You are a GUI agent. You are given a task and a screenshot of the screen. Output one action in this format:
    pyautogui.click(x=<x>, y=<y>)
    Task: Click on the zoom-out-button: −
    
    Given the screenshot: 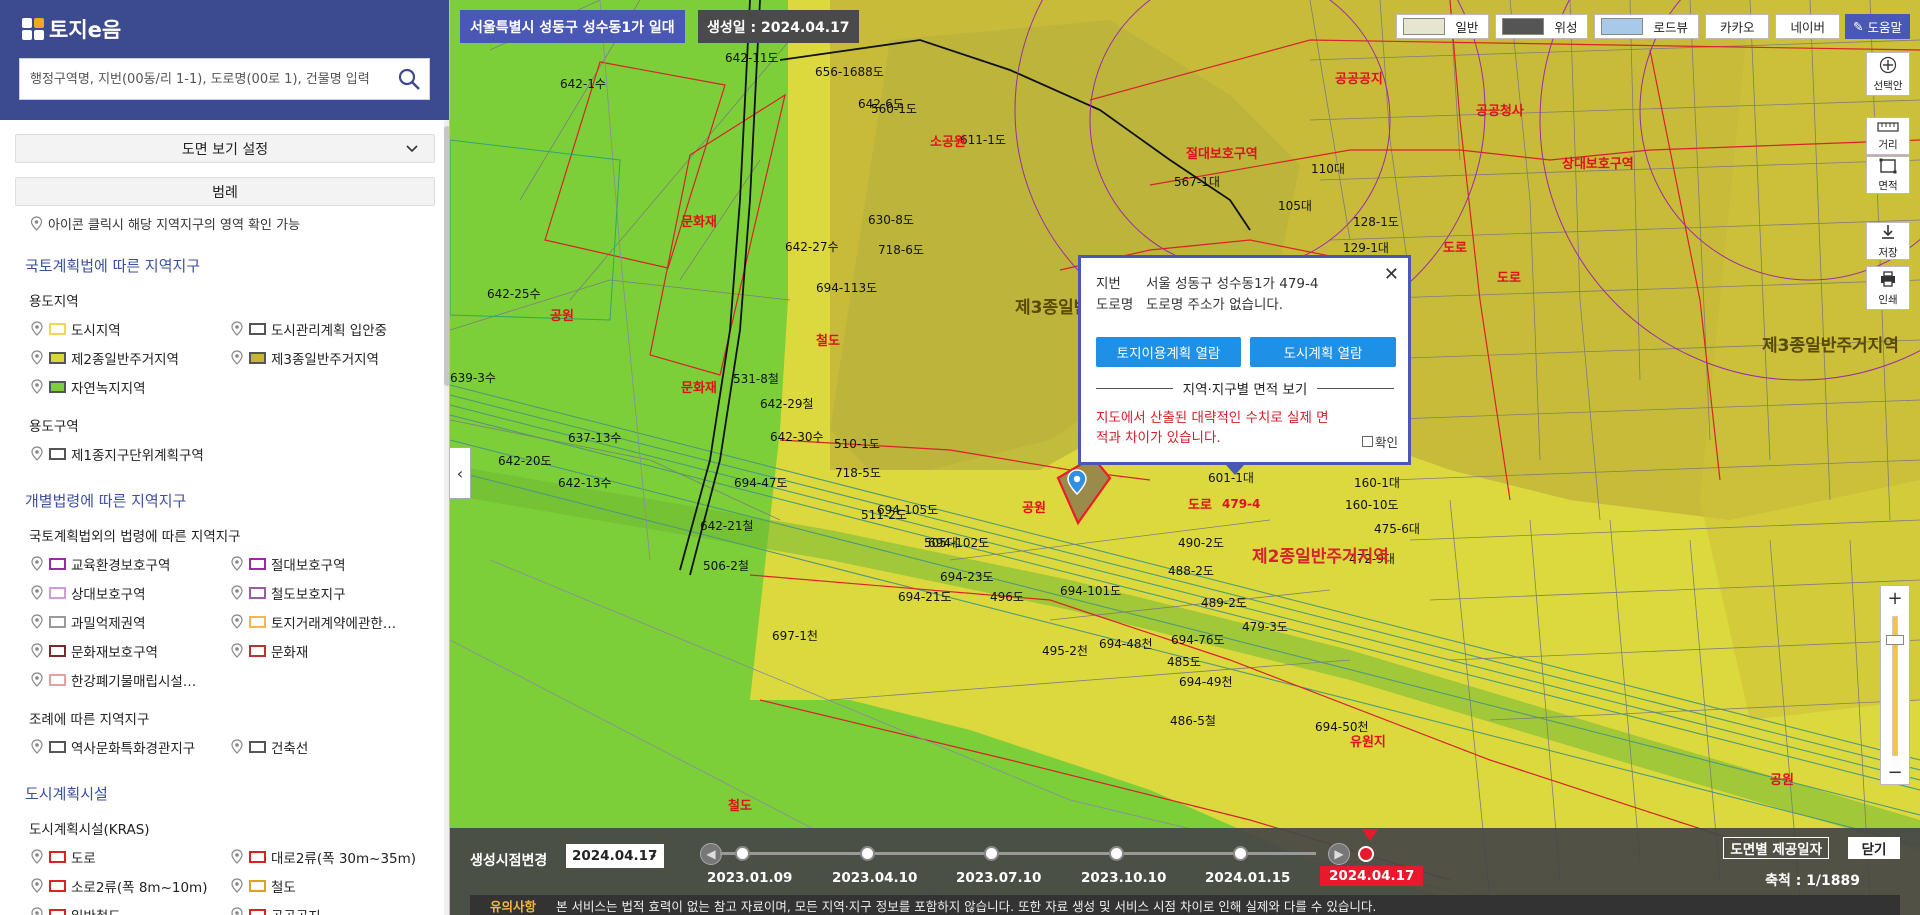 What is the action you would take?
    pyautogui.click(x=1895, y=772)
    